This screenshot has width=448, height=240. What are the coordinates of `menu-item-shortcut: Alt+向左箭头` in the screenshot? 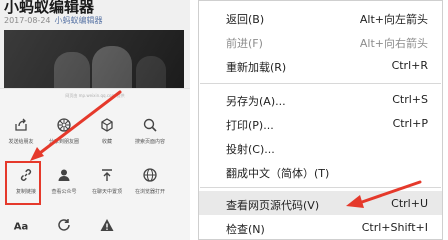 It's located at (393, 19).